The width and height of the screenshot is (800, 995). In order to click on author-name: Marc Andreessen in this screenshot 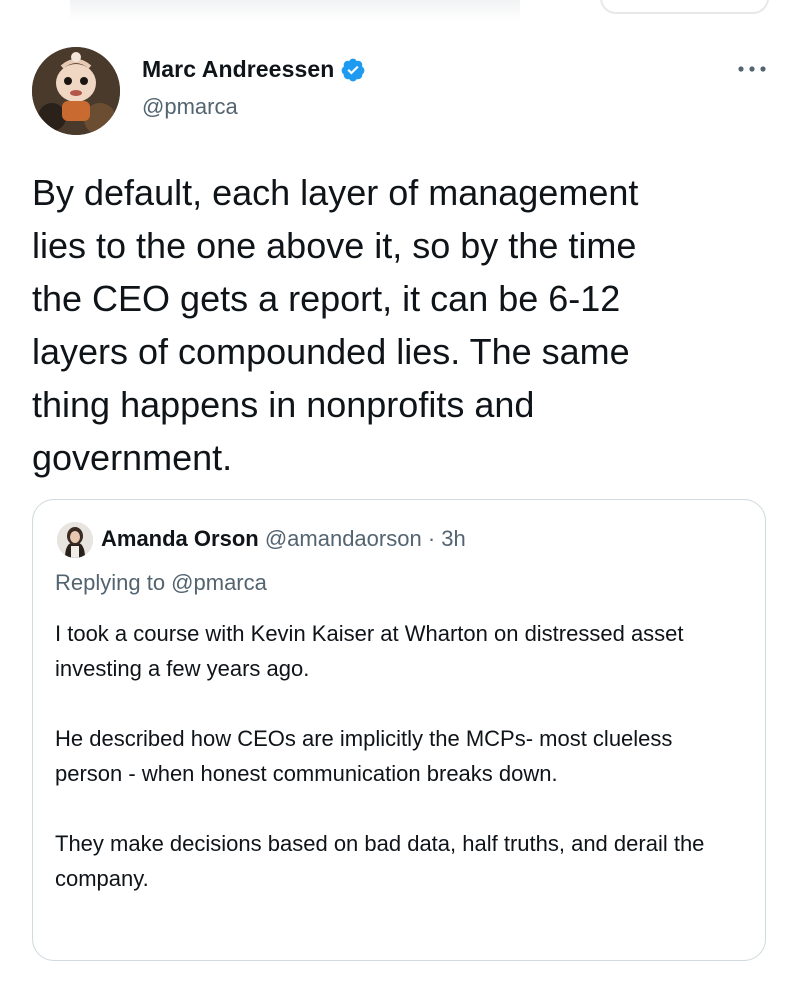, I will do `click(238, 69)`.